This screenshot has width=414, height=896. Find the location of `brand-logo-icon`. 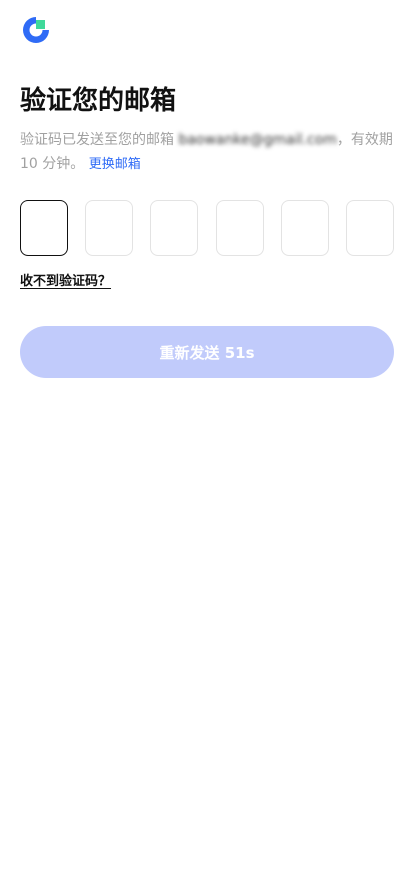

brand-logo-icon is located at coordinates (36, 30).